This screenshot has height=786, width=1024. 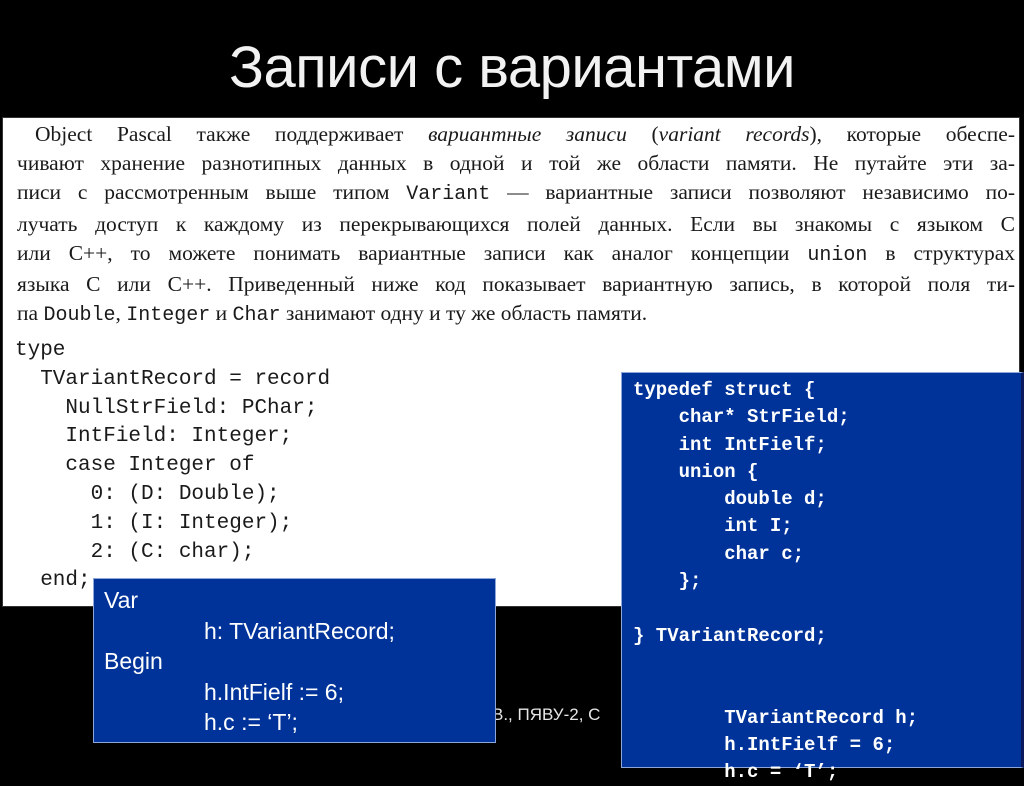 What do you see at coordinates (776, 717) in the screenshot?
I see `code-line: TVariantRecord h;` at bounding box center [776, 717].